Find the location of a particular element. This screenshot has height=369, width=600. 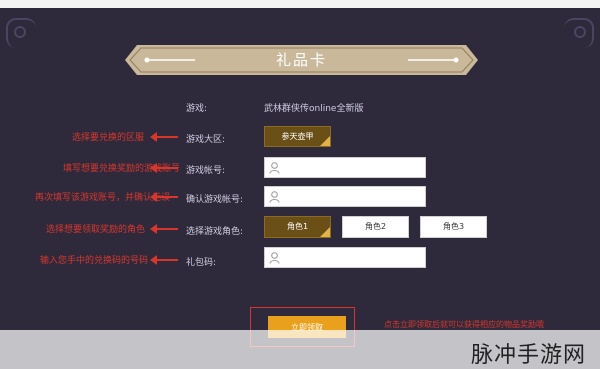

confirm-account-input is located at coordinates (345, 196).